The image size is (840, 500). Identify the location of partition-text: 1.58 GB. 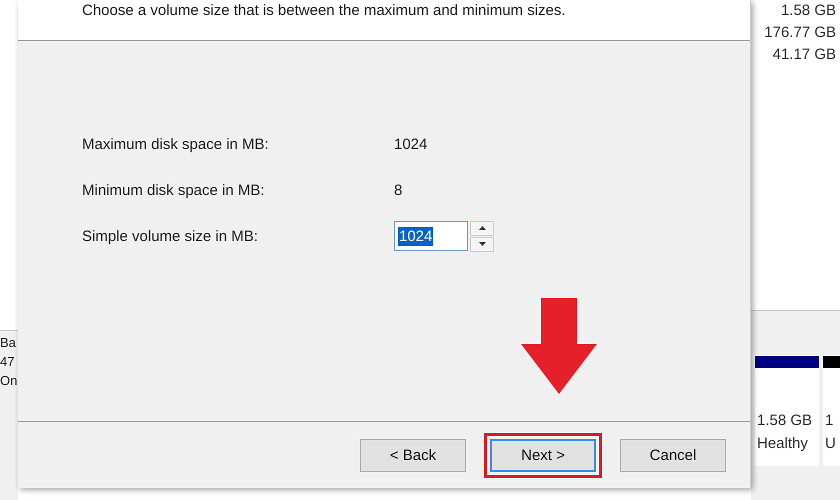
(785, 420).